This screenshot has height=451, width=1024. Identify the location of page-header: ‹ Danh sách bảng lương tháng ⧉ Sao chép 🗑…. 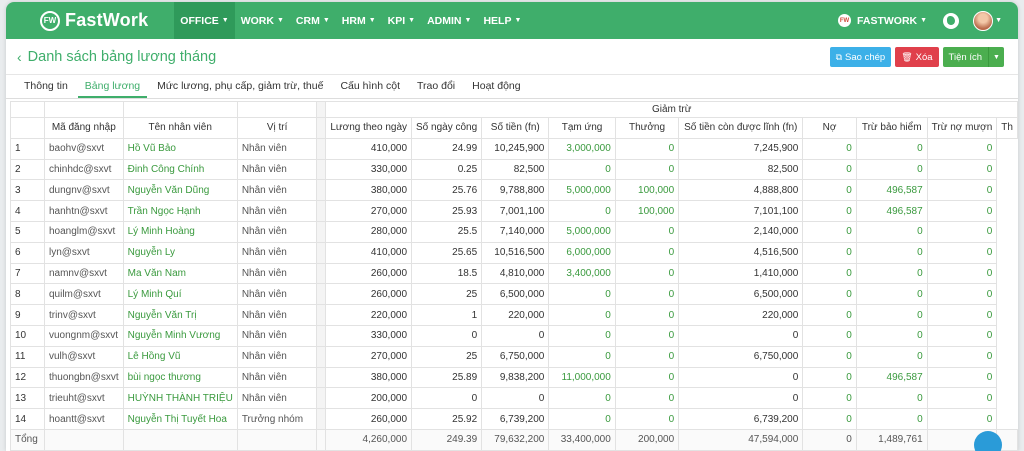
(512, 57).